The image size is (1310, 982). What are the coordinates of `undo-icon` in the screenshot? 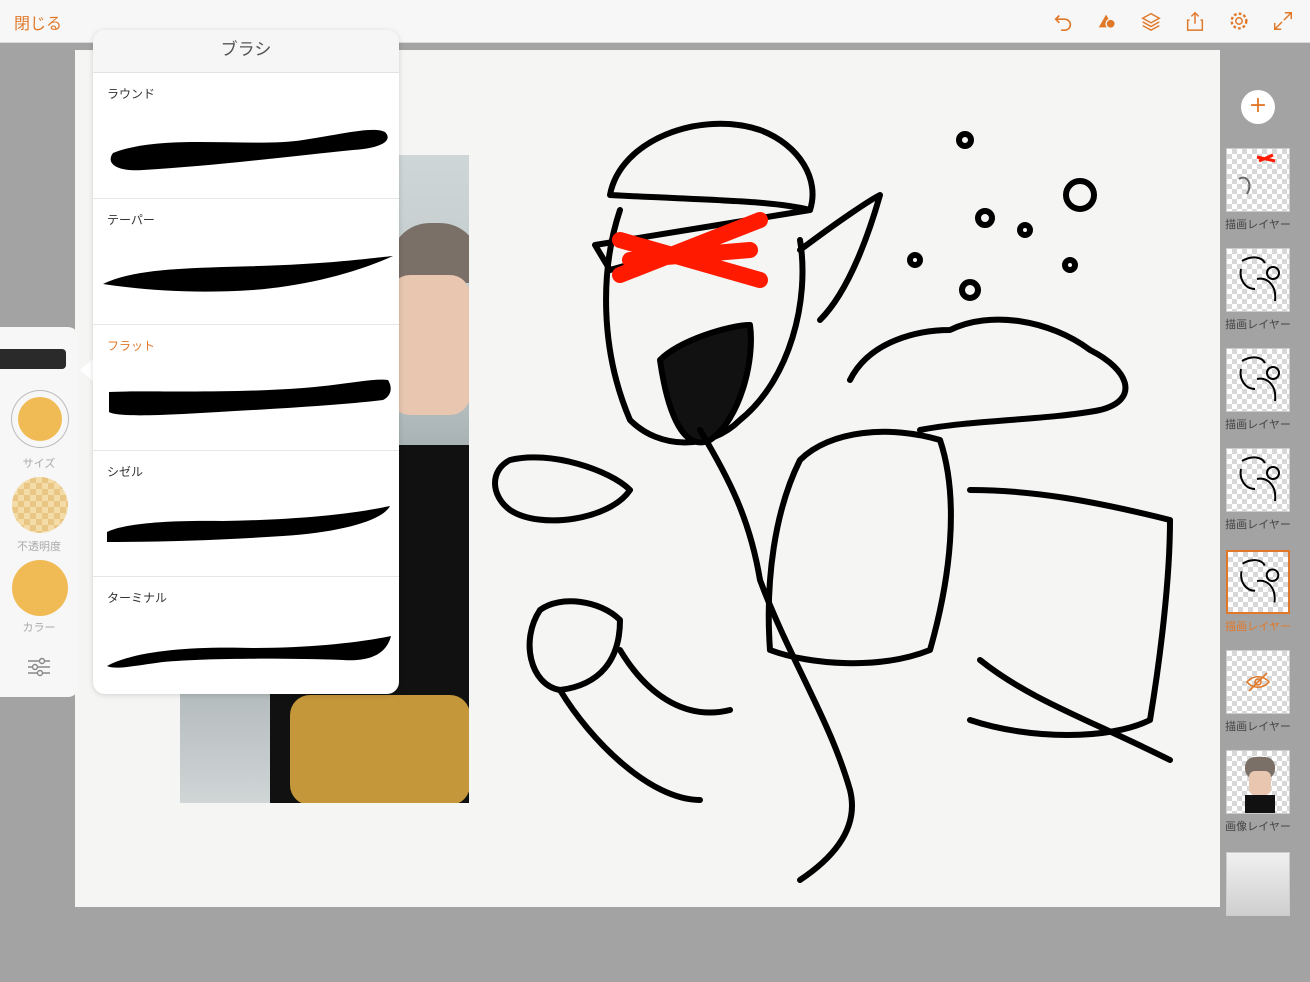 It's located at (1063, 21).